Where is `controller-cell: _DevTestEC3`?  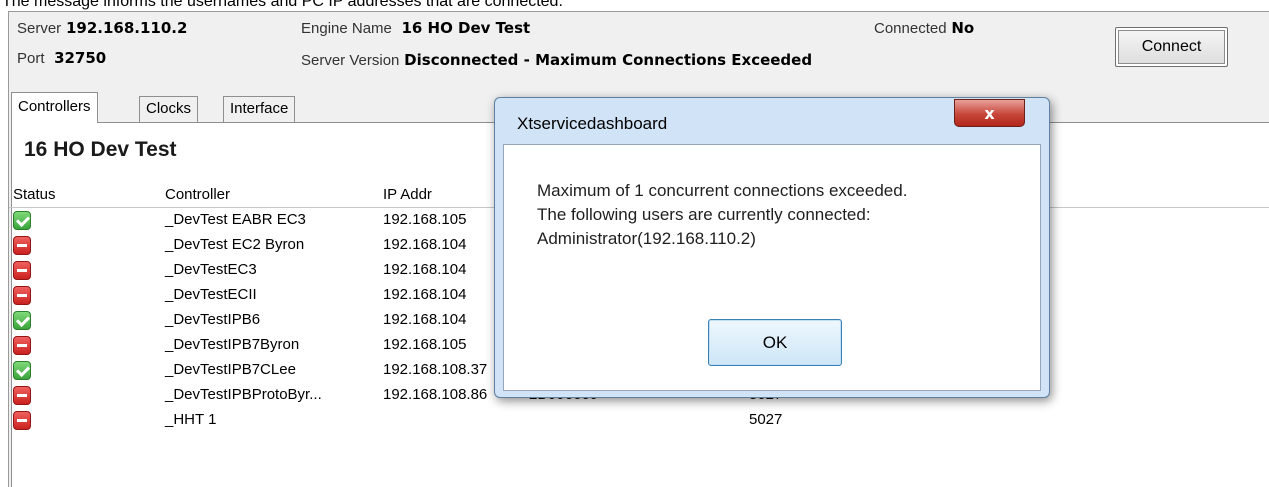 controller-cell: _DevTestEC3 is located at coordinates (211, 269).